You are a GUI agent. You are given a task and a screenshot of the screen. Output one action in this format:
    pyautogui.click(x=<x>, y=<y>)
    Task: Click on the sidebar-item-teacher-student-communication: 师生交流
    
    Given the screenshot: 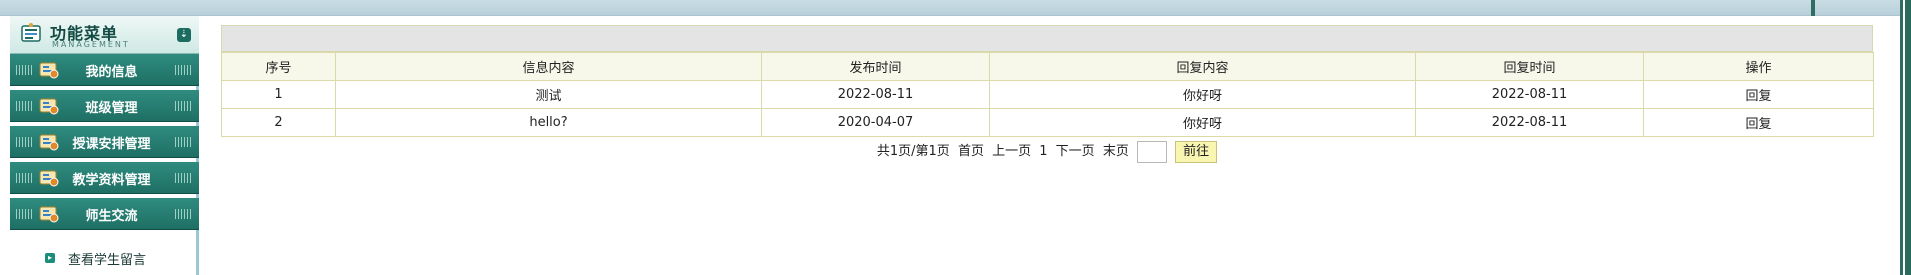 What is the action you would take?
    pyautogui.click(x=104, y=214)
    